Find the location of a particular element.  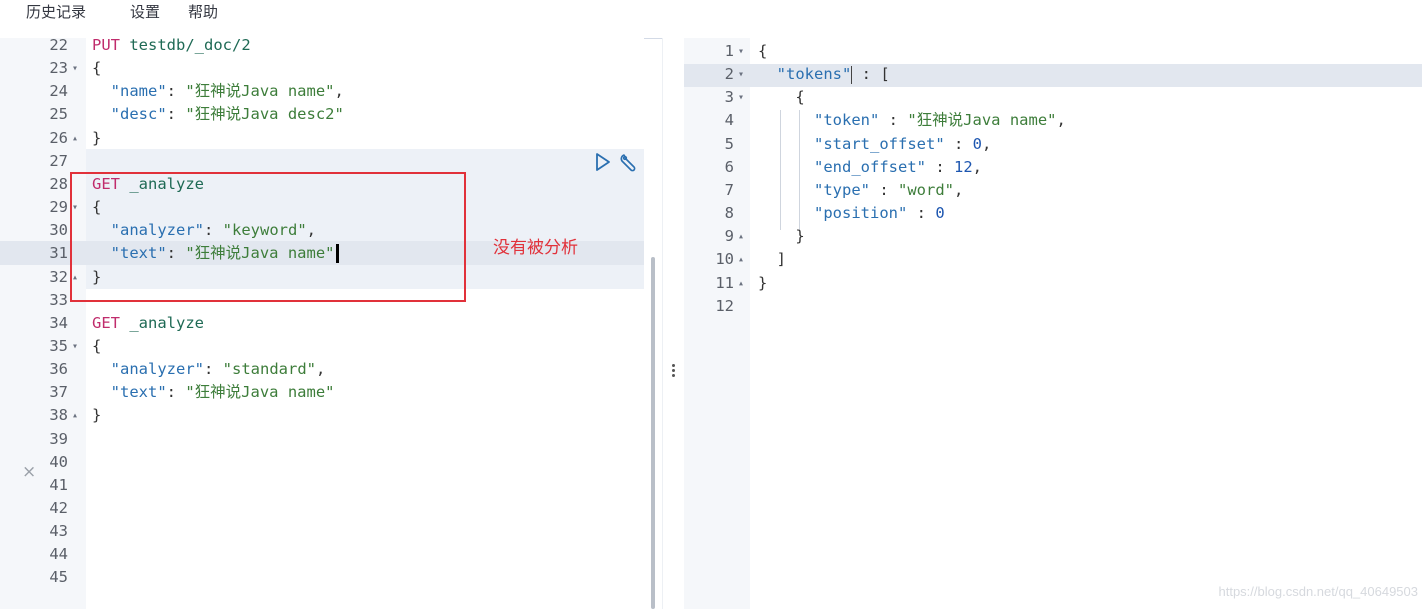

line-number: 34 is located at coordinates (58, 322).